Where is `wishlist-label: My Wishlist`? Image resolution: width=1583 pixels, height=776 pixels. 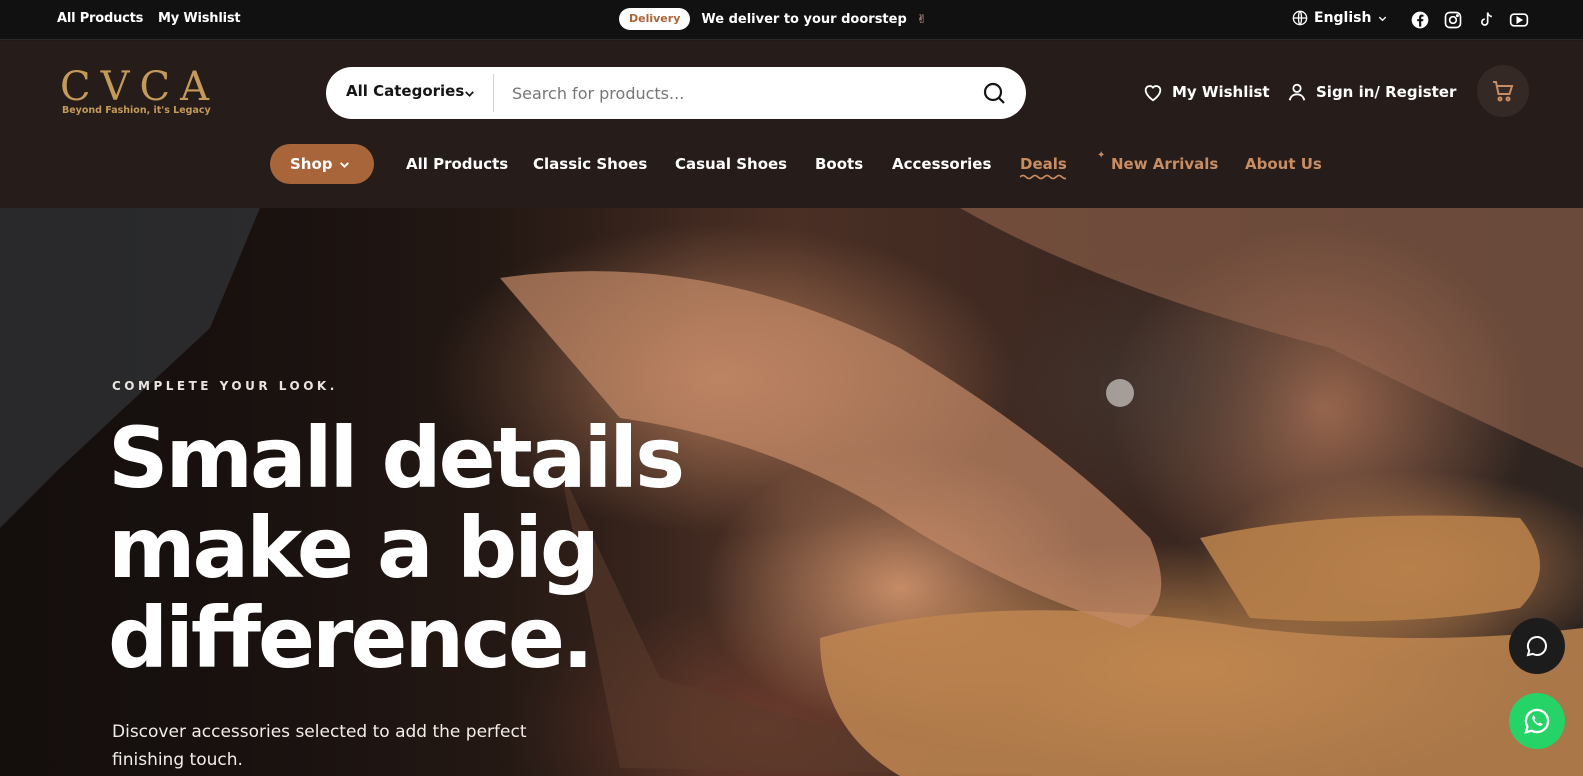 wishlist-label: My Wishlist is located at coordinates (1221, 92).